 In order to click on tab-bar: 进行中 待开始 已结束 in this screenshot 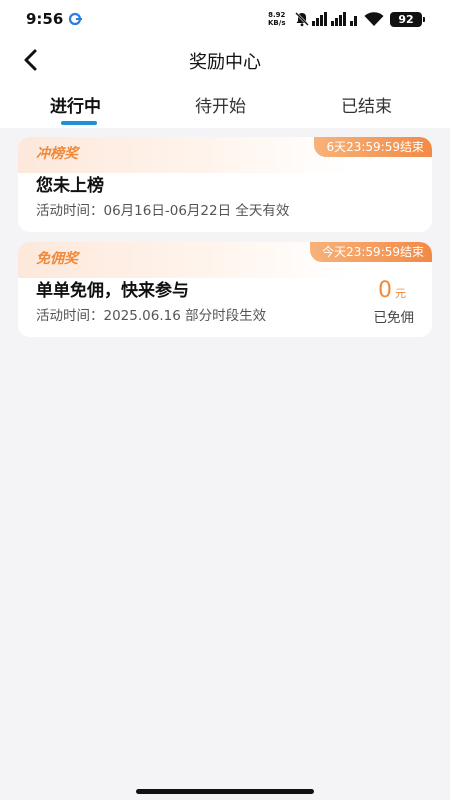, I will do `click(225, 108)`.